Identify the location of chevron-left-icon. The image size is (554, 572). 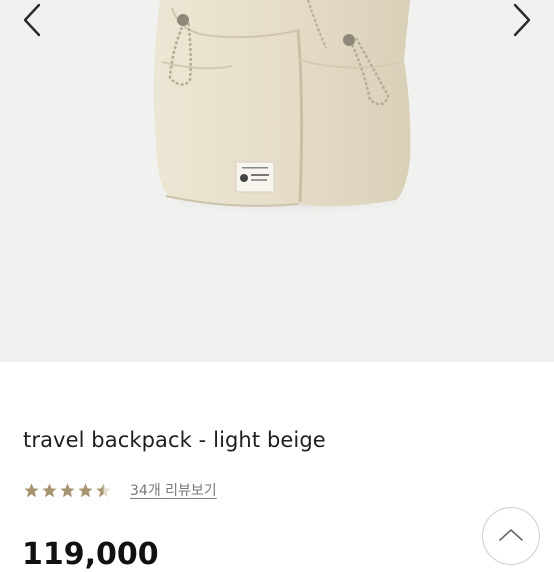
(32, 20).